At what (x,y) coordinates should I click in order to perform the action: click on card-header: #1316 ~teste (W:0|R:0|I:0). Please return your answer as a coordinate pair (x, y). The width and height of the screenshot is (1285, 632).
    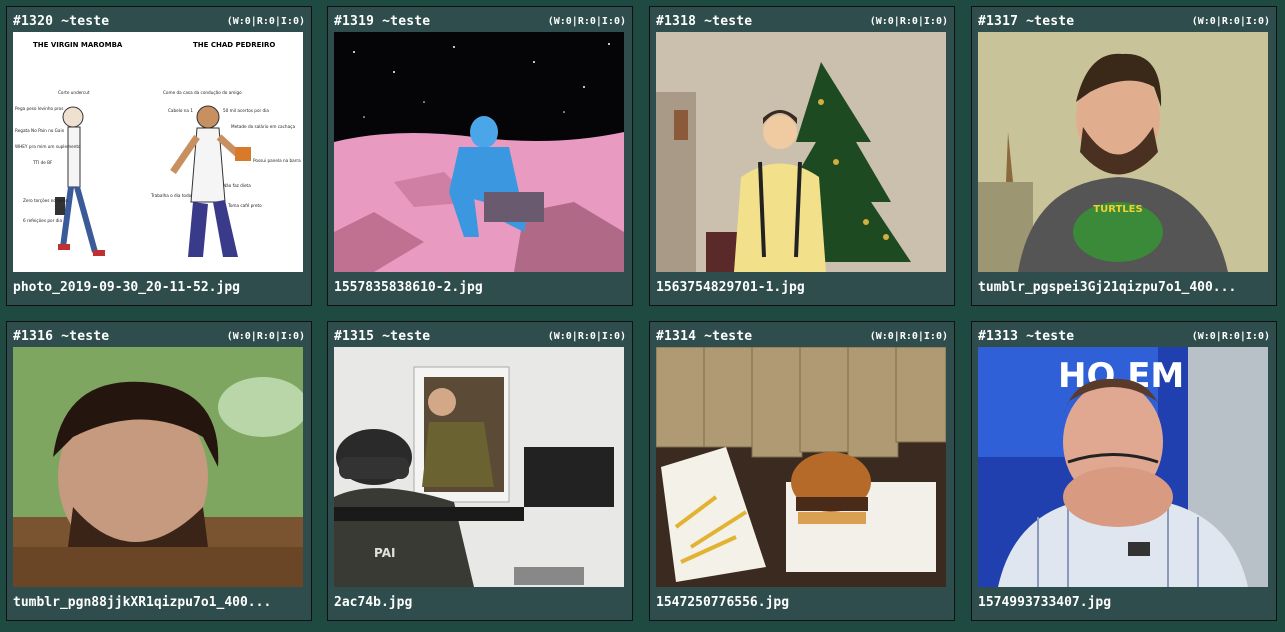
    Looking at the image, I should click on (159, 336).